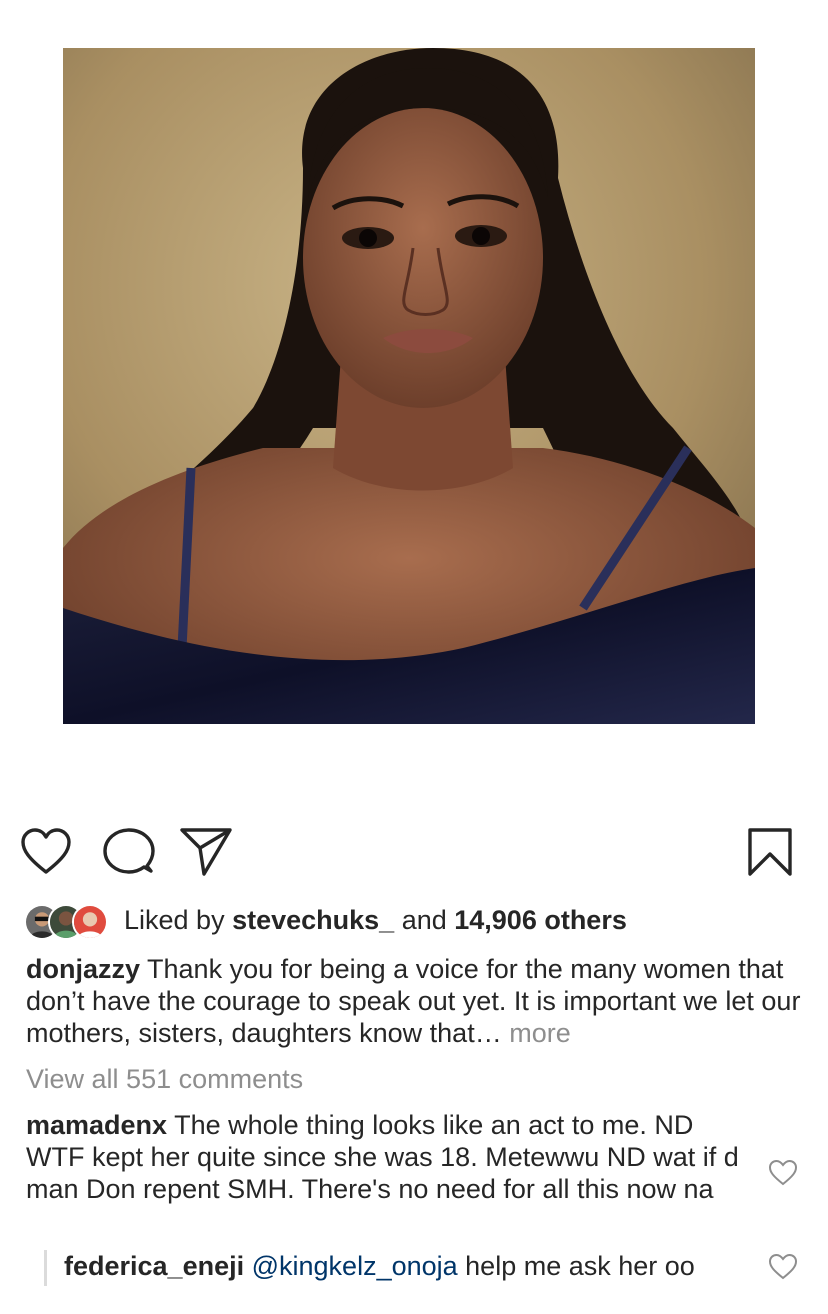 The width and height of the screenshot is (828, 1314). I want to click on liker-username: stevechuks_, so click(313, 920).